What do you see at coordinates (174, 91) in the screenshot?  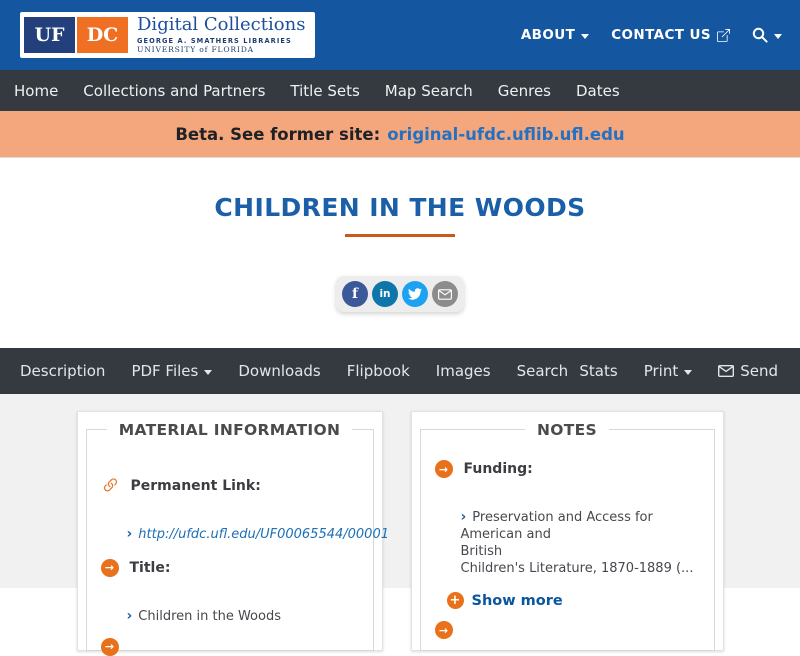 I see `nav-item-collections-partners: Collections and Partners` at bounding box center [174, 91].